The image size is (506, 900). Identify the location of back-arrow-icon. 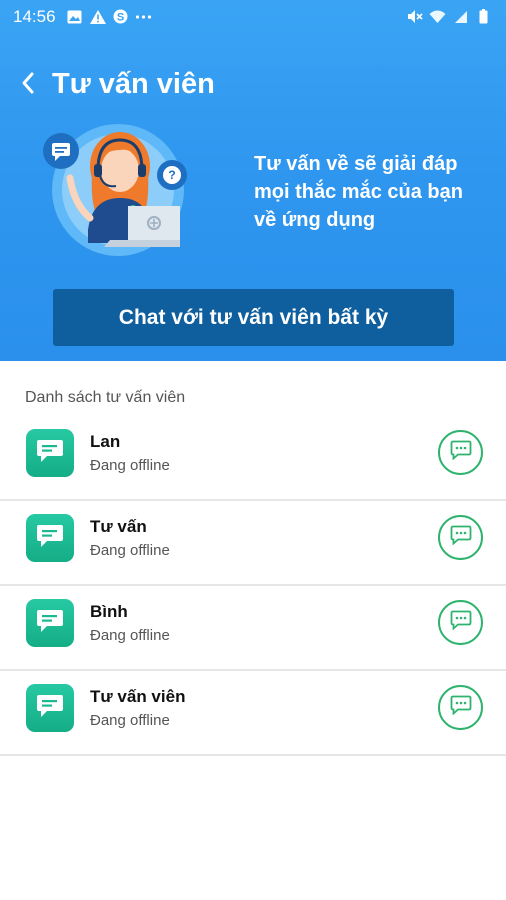
(28, 85).